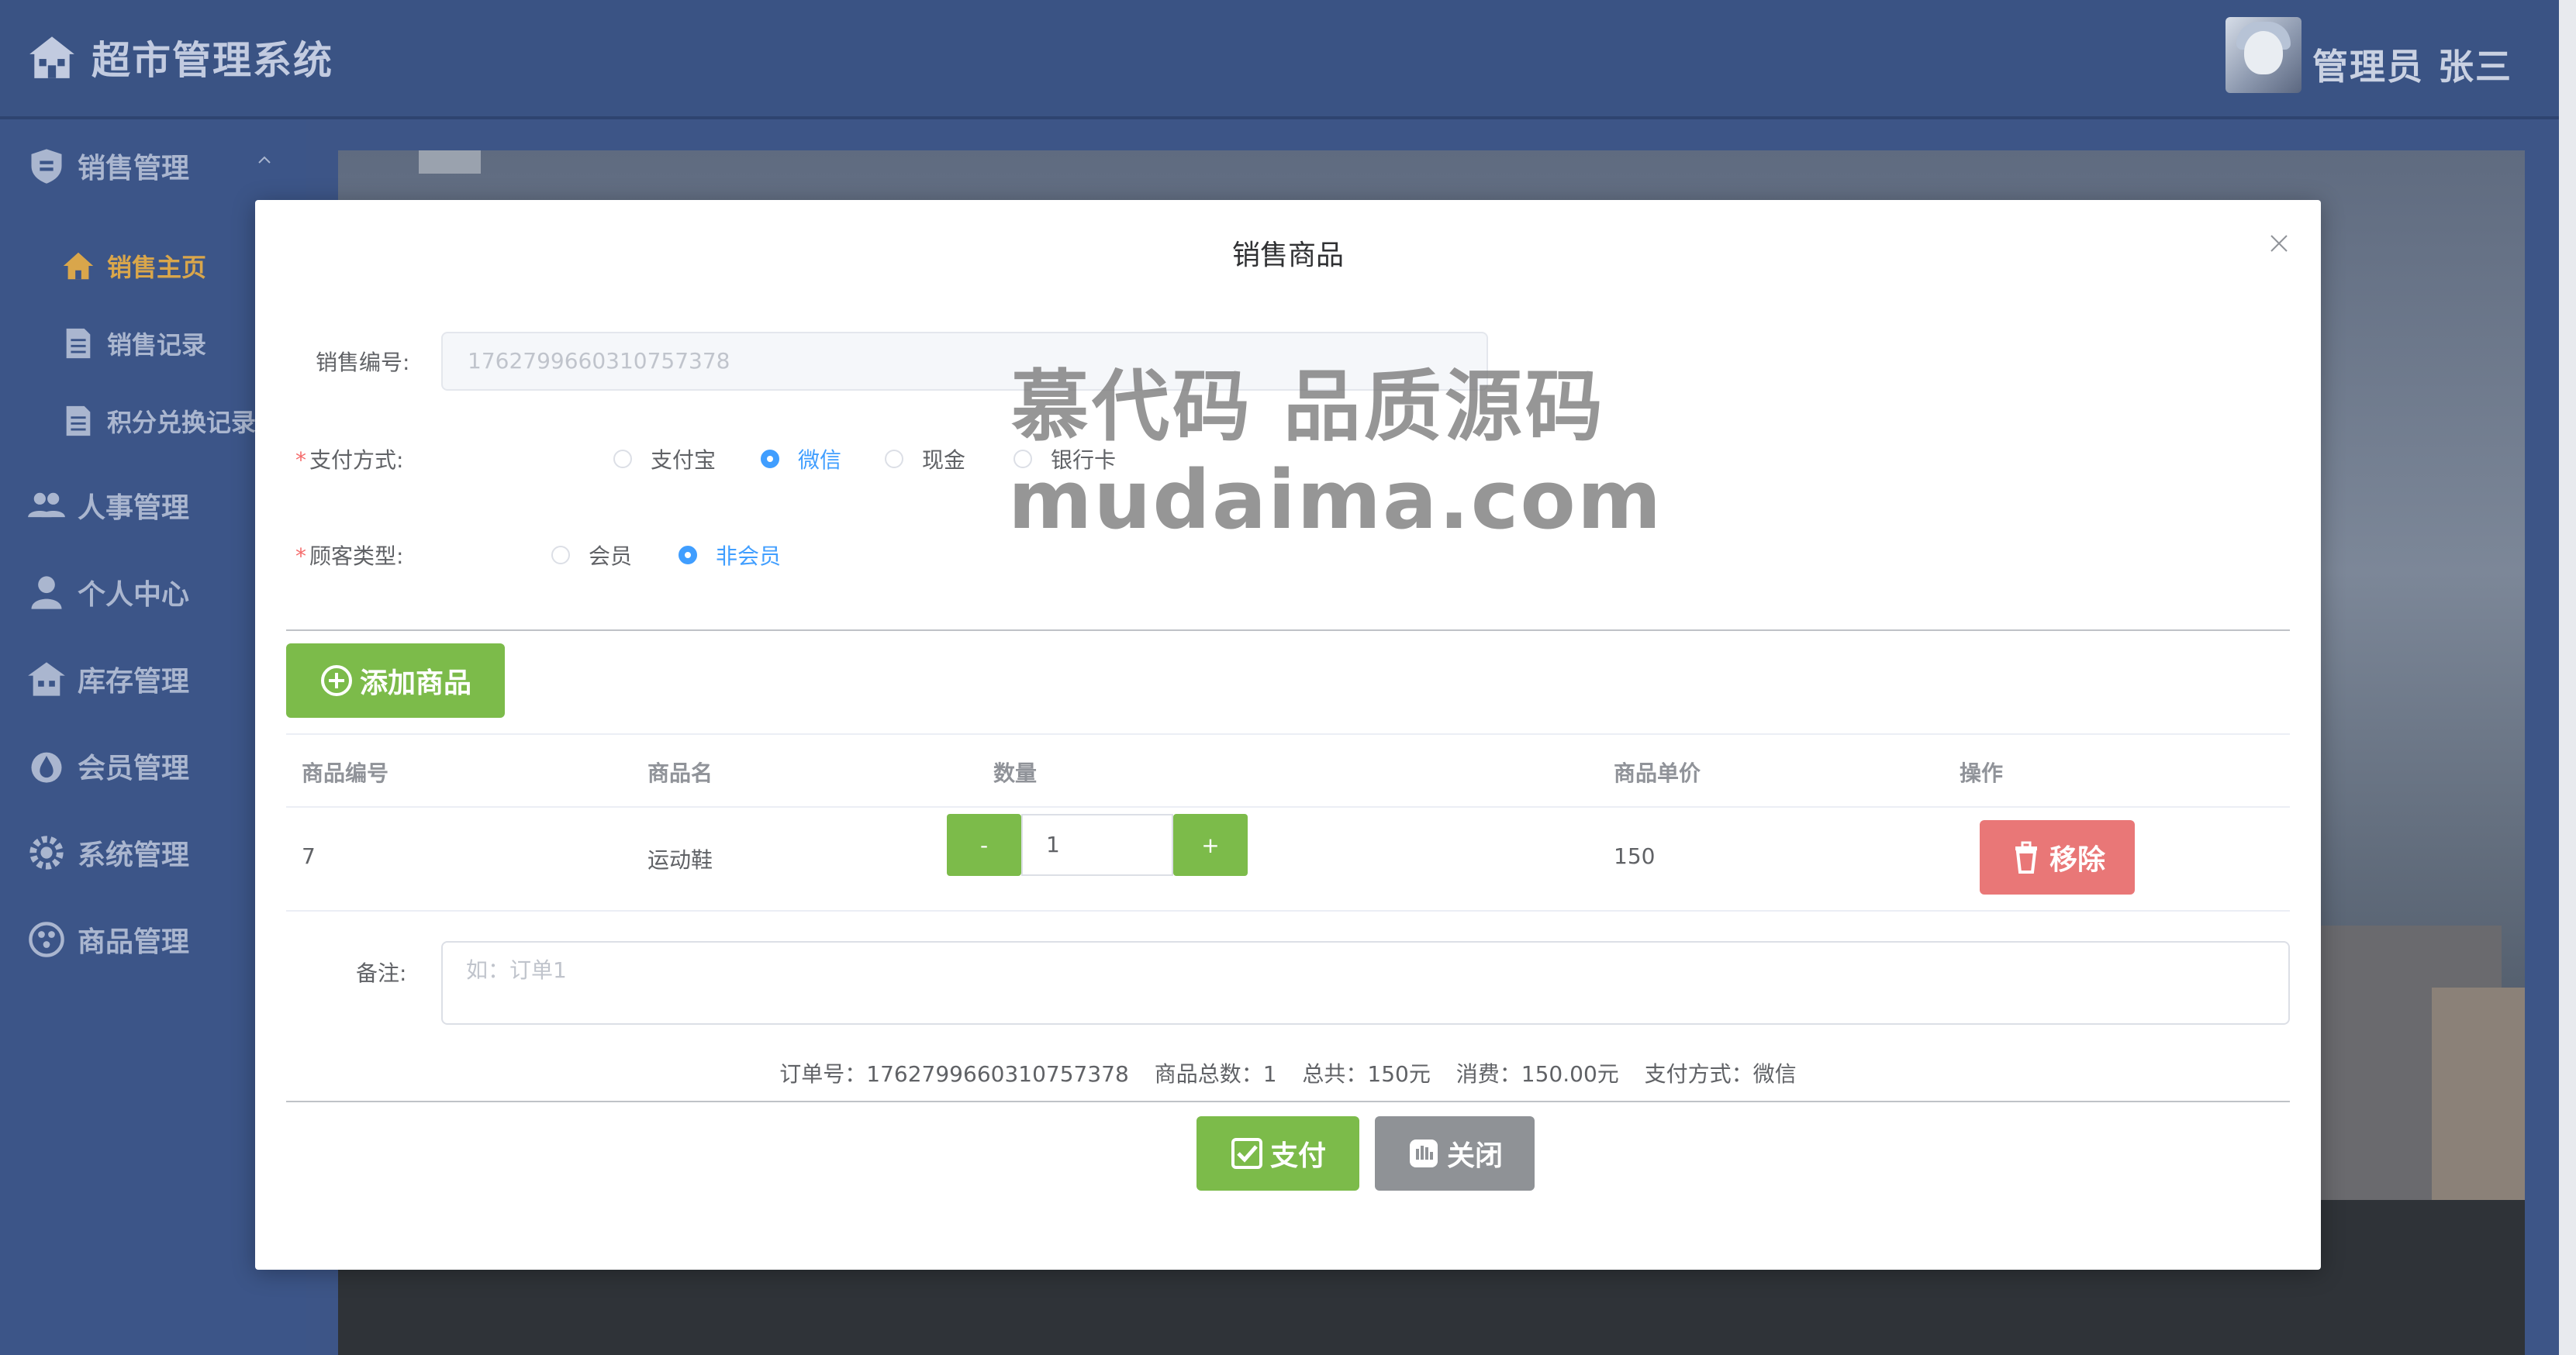 The image size is (2576, 1355). What do you see at coordinates (134, 168) in the screenshot?
I see `sidebar-group-sales-label: 销售管理` at bounding box center [134, 168].